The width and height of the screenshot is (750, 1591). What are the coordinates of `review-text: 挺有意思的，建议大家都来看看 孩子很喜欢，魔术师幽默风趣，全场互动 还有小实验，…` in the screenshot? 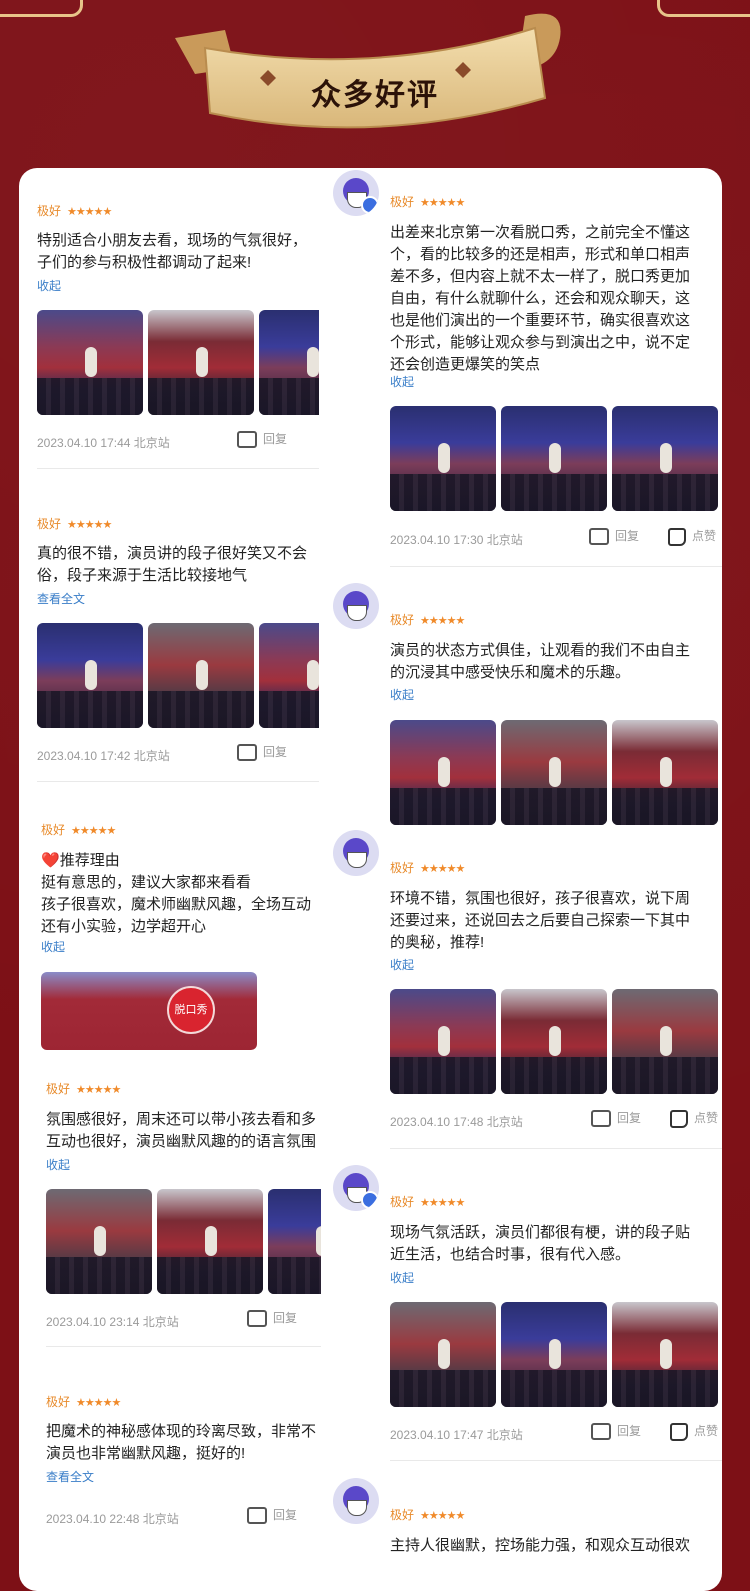 It's located at (176, 904).